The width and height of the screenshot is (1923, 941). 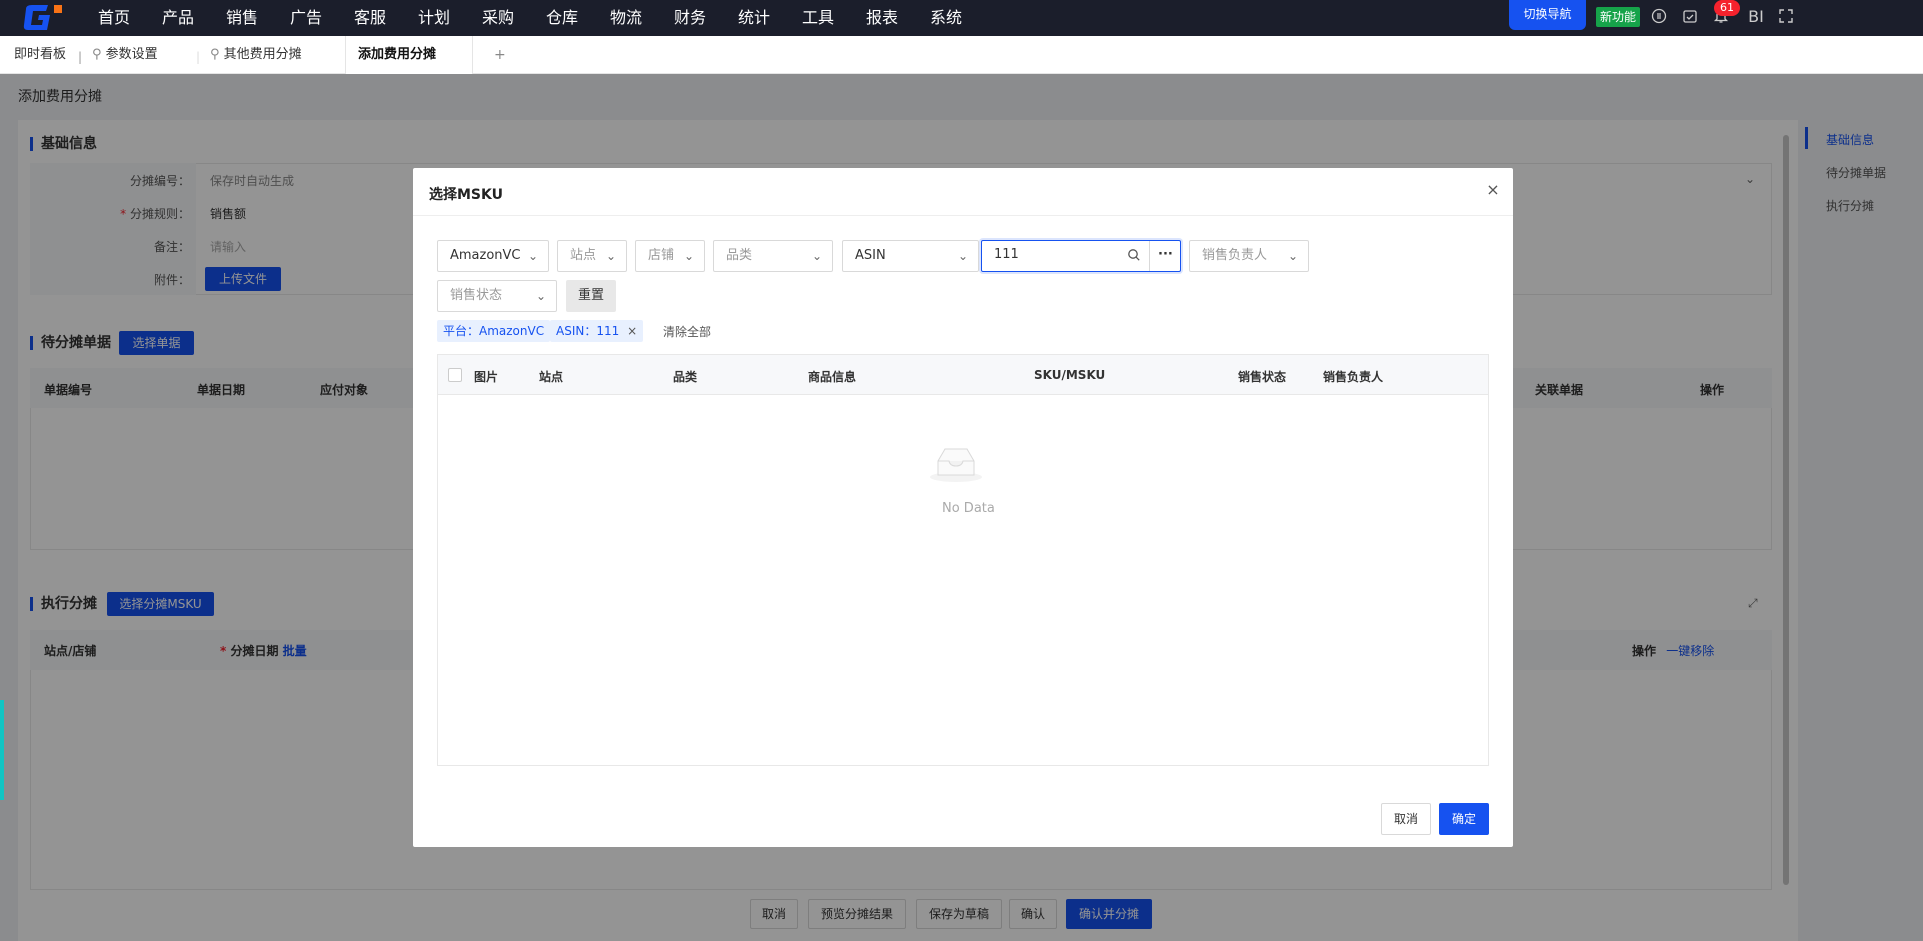 I want to click on new-feature-badge: 新功能, so click(x=1618, y=17).